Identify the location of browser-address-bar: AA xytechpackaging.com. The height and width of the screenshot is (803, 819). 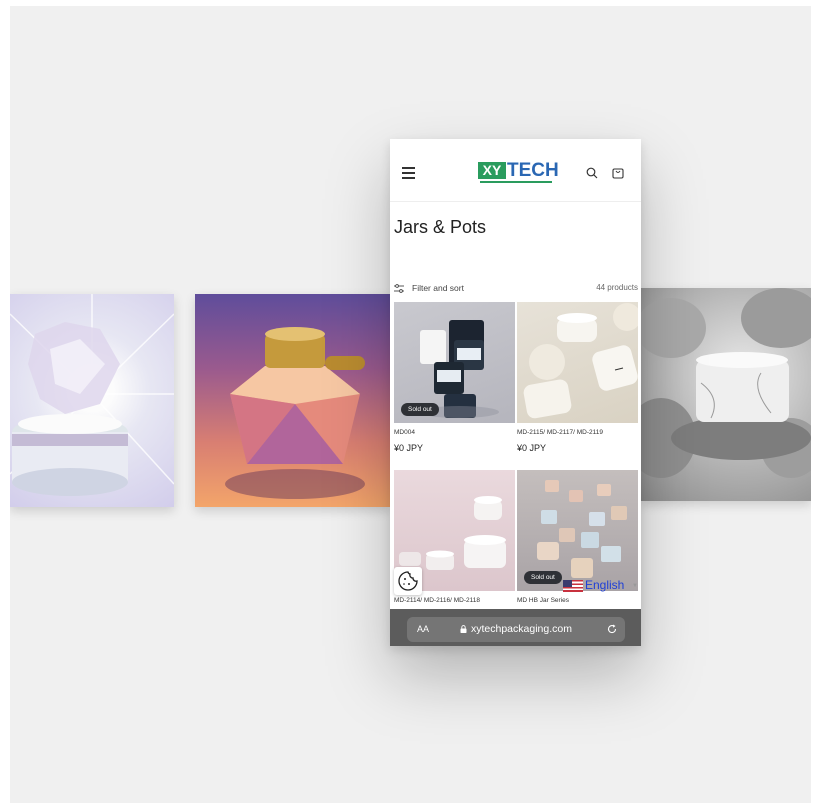
(515, 627).